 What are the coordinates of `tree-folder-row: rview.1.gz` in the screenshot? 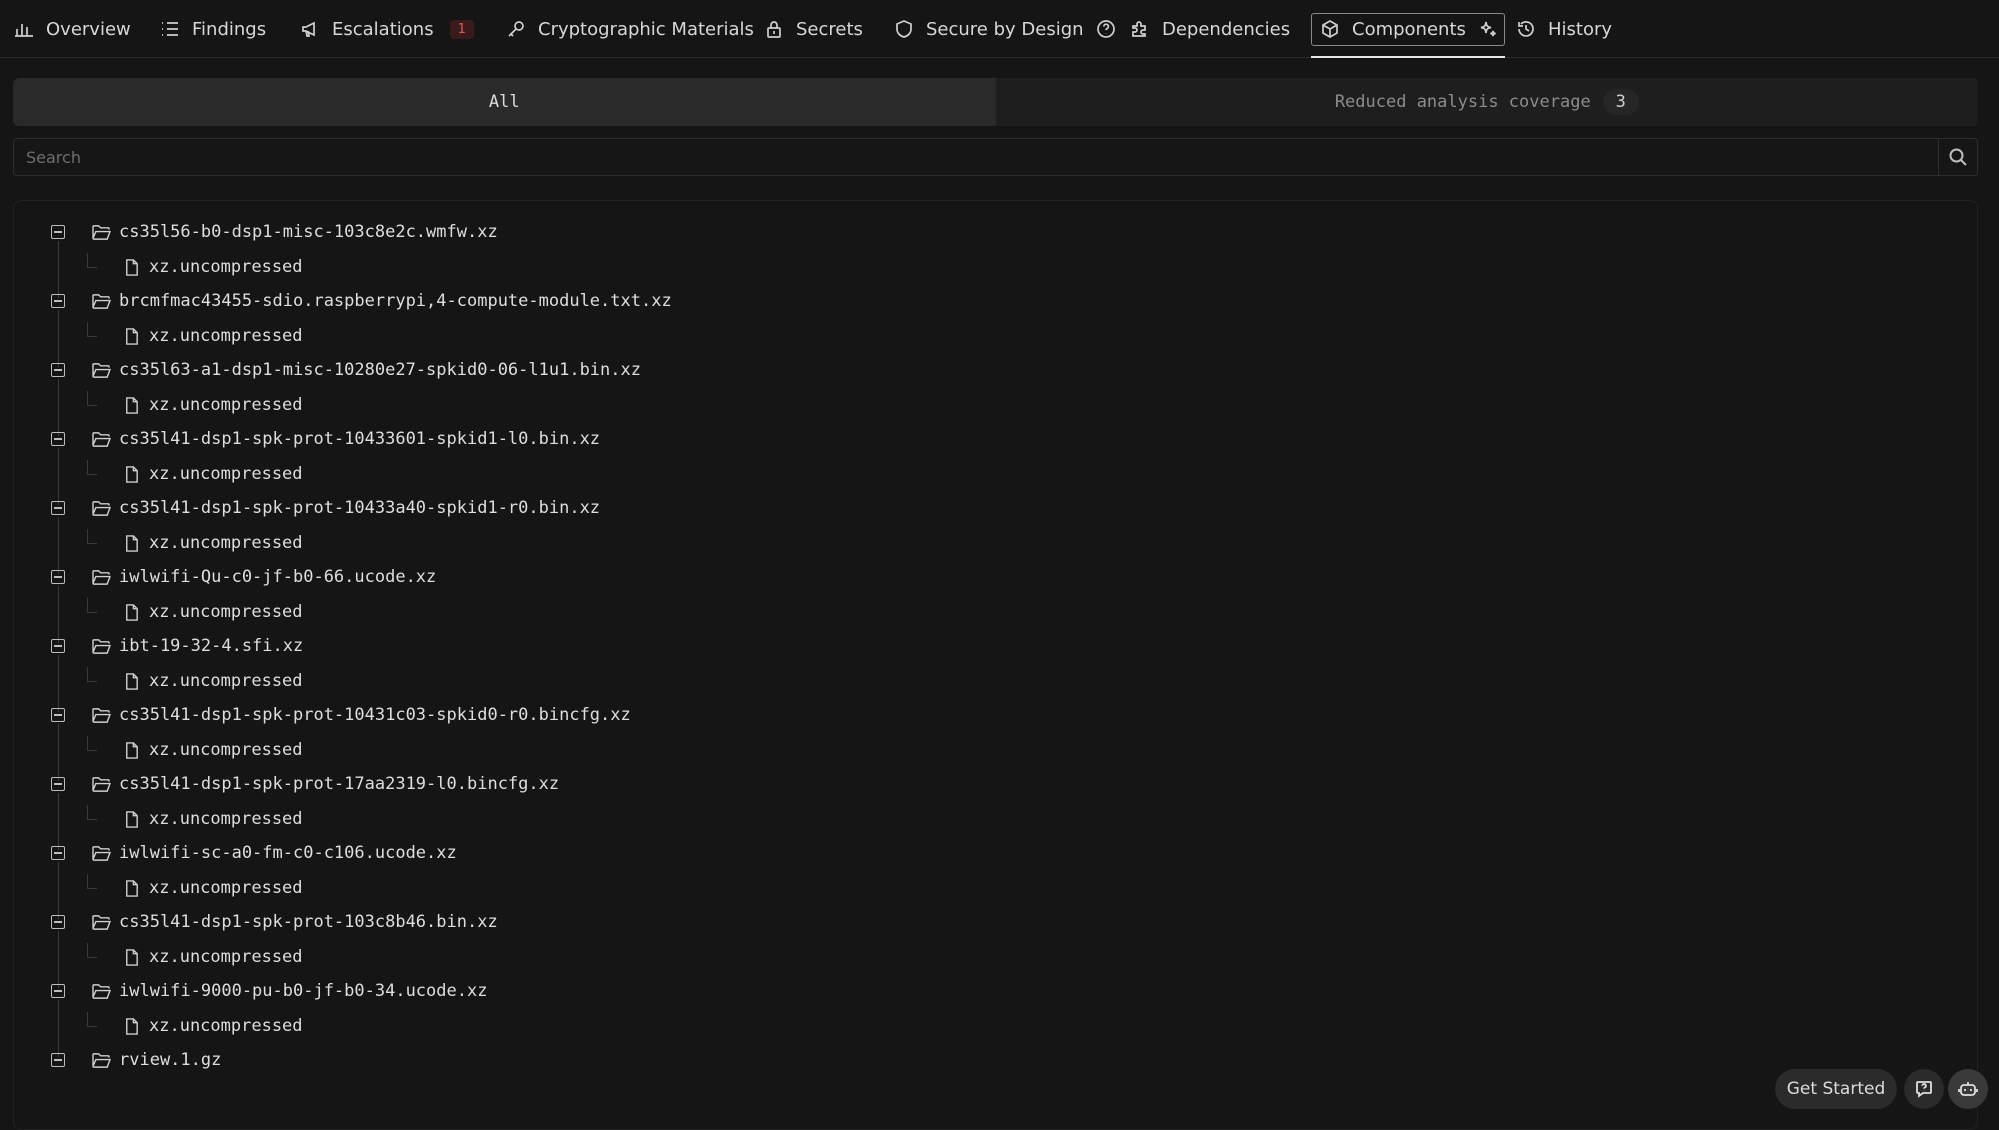 It's located at (156, 1060).